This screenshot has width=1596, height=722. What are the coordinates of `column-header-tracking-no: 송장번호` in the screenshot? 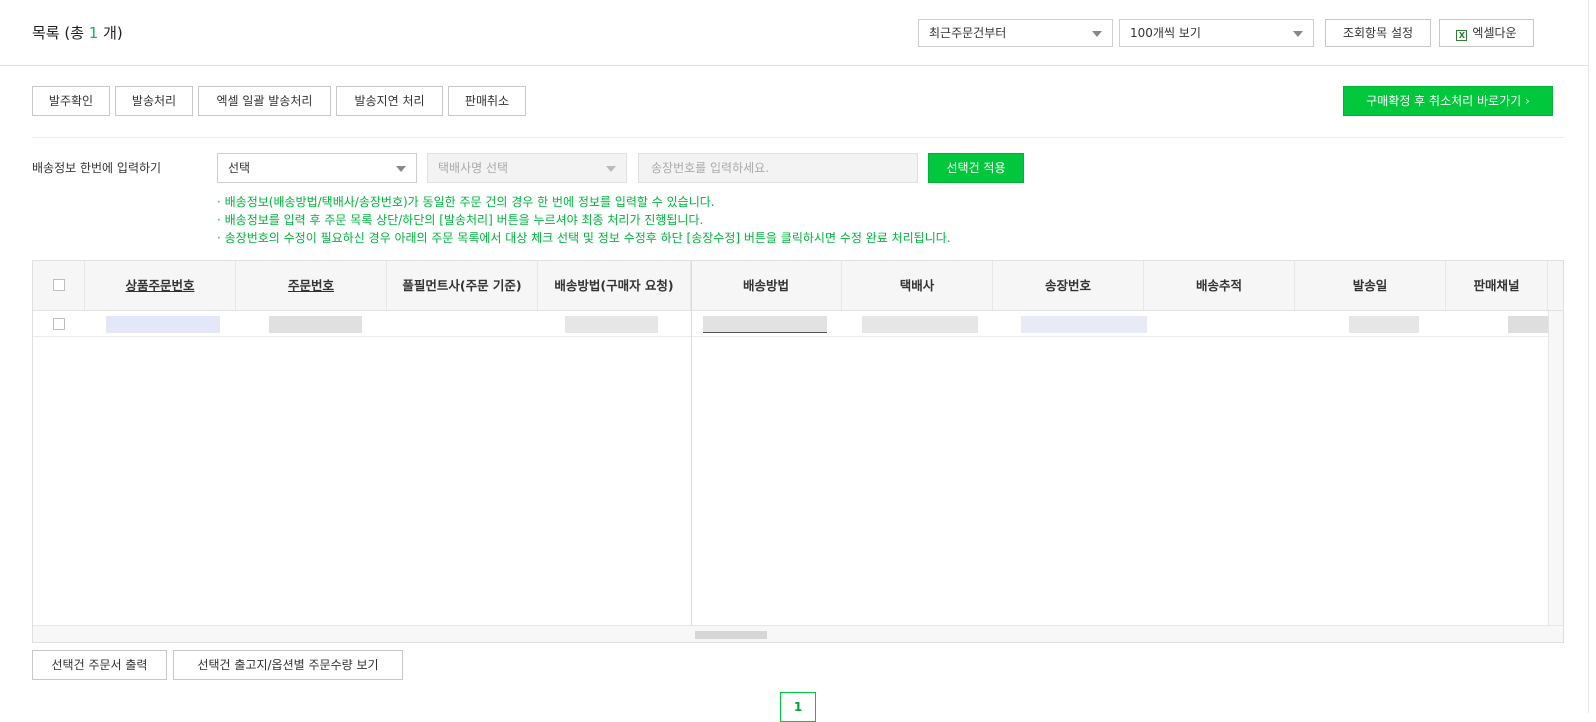 It's located at (1068, 285).